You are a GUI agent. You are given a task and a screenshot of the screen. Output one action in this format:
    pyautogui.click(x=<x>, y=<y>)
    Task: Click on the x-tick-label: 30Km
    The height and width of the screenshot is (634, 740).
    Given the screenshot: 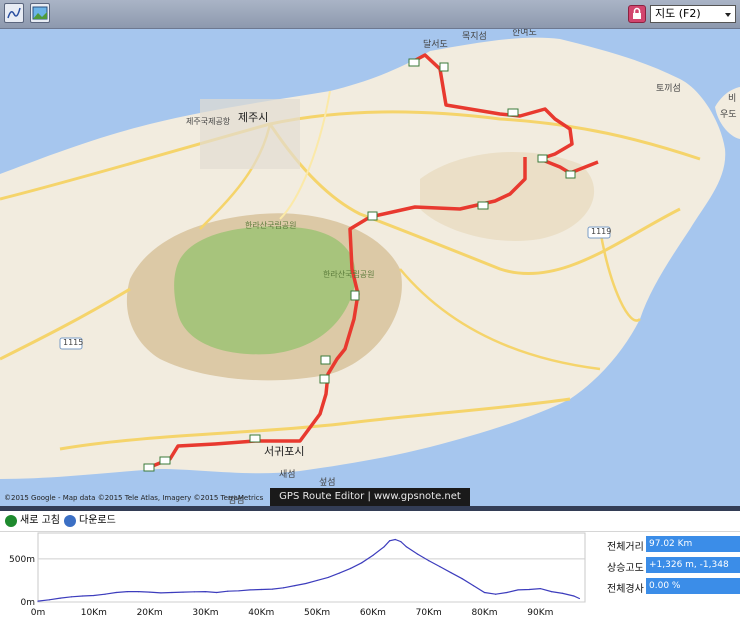 What is the action you would take?
    pyautogui.click(x=205, y=613)
    